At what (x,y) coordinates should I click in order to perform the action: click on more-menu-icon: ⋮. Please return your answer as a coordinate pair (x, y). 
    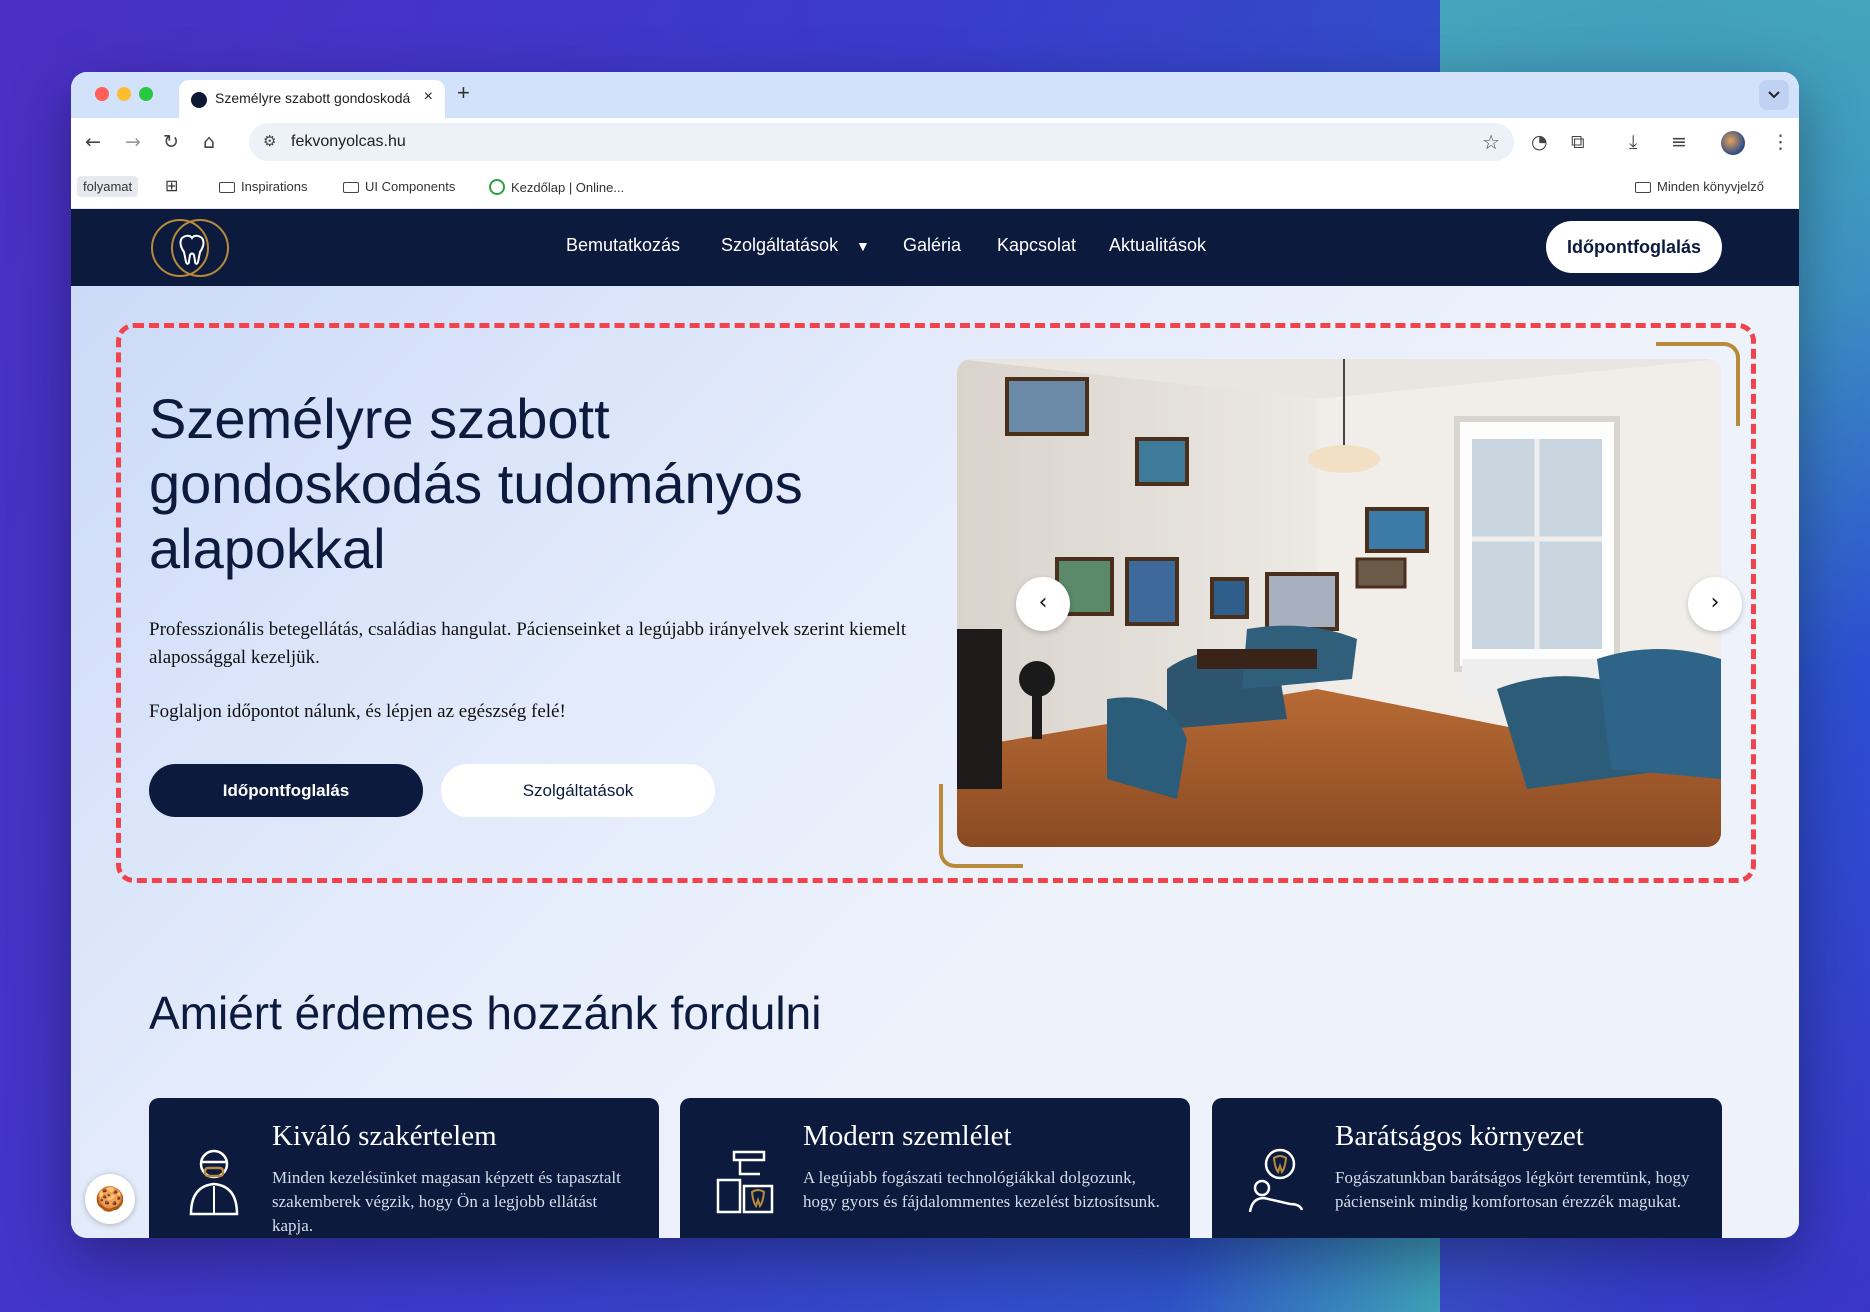
    Looking at the image, I should click on (1780, 142).